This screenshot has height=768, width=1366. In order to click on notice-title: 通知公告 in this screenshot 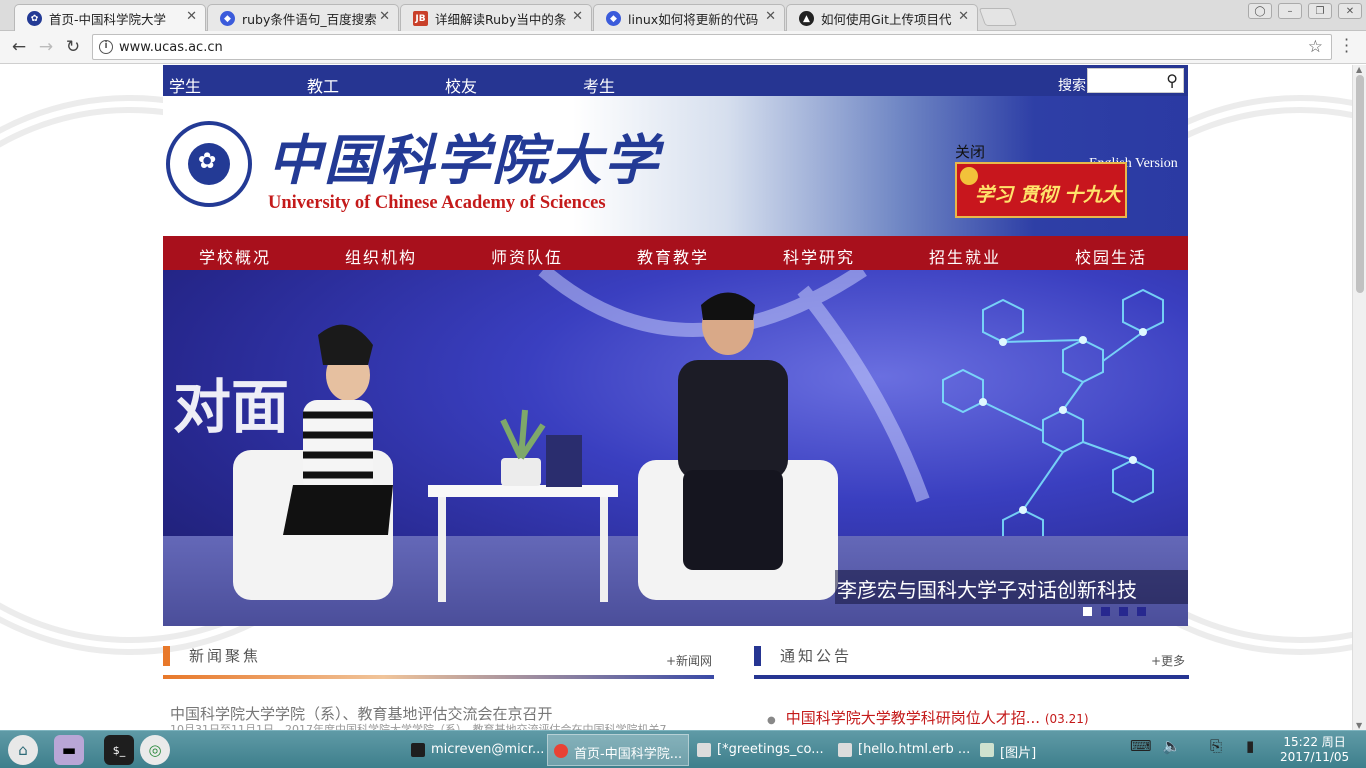, I will do `click(816, 656)`.